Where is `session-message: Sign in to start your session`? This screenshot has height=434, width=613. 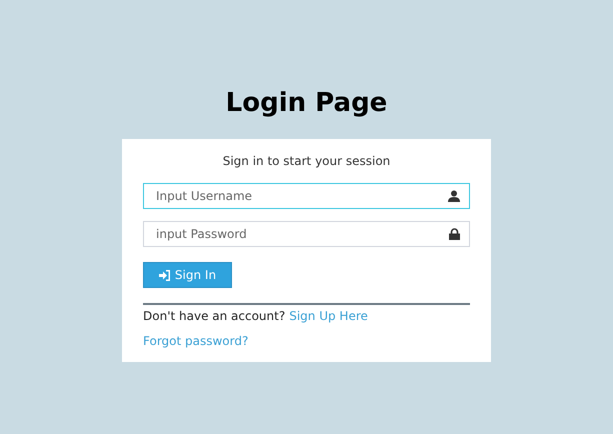
session-message: Sign in to start your session is located at coordinates (307, 161).